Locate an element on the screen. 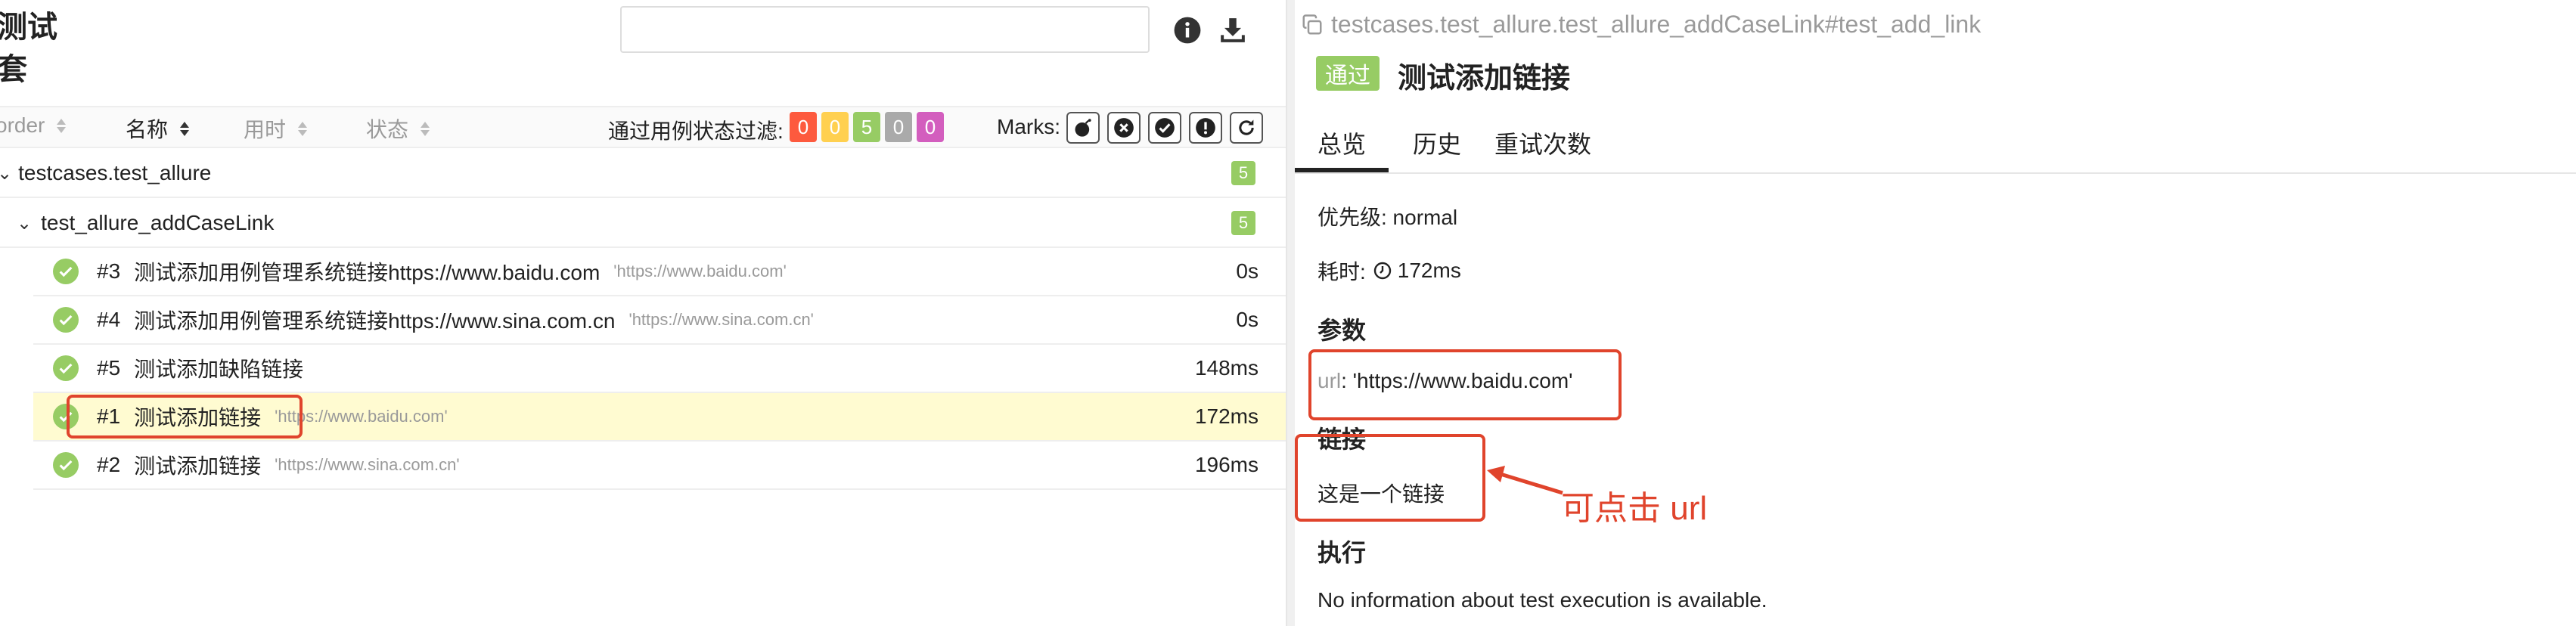  group-count-badge: 5 is located at coordinates (1243, 223).